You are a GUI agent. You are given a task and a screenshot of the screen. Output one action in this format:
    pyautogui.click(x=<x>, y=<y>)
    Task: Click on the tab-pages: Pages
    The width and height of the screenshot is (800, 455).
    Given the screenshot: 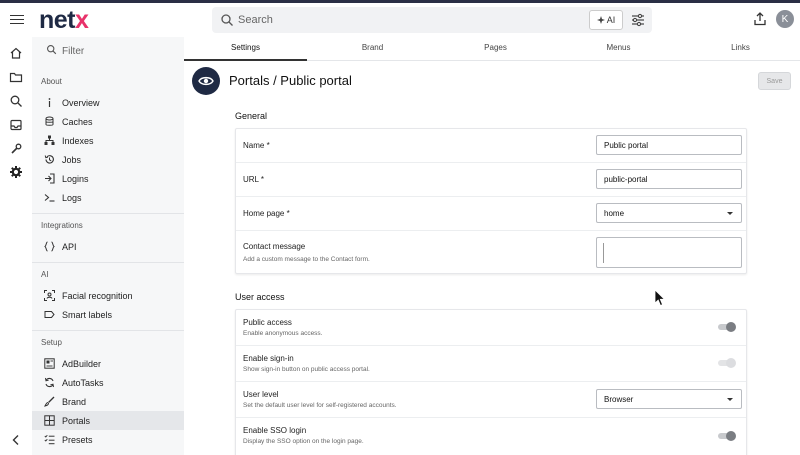 What is the action you would take?
    pyautogui.click(x=495, y=49)
    